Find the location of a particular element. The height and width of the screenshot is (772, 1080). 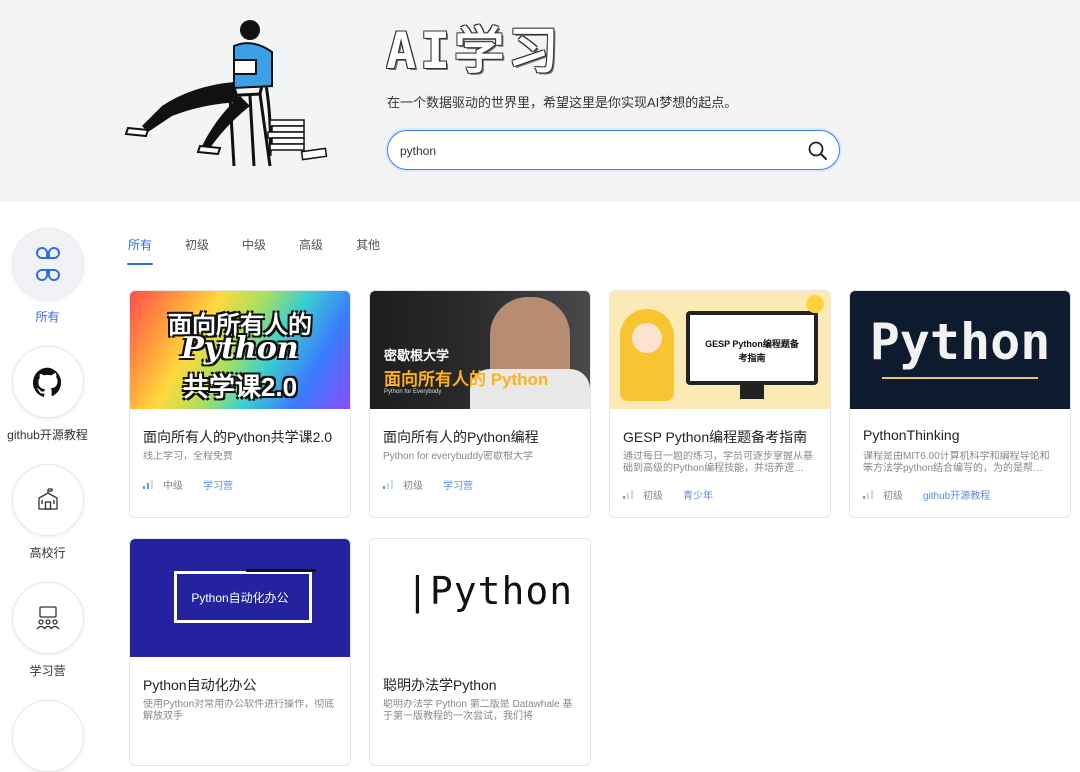

course-title: 面向所有人的Python共学课2.0 is located at coordinates (238, 437).